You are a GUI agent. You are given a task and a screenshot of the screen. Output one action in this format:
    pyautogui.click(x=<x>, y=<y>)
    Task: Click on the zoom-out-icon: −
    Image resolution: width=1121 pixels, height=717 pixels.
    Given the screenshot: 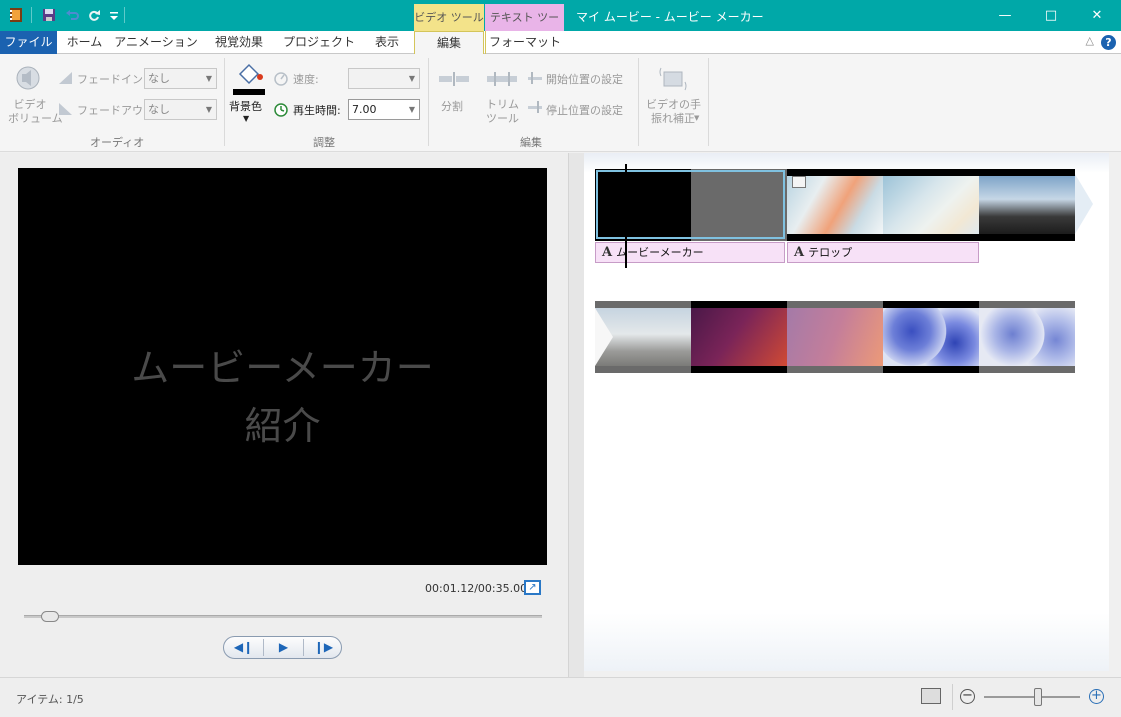 What is the action you would take?
    pyautogui.click(x=967, y=696)
    